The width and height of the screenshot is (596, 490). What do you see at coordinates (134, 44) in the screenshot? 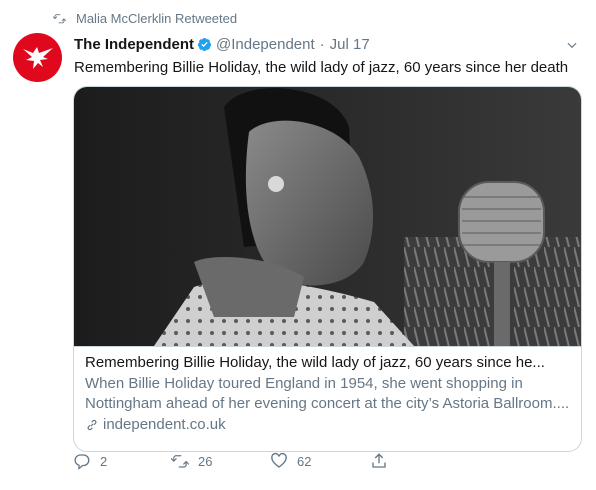
I see `author-name: The Independent` at bounding box center [134, 44].